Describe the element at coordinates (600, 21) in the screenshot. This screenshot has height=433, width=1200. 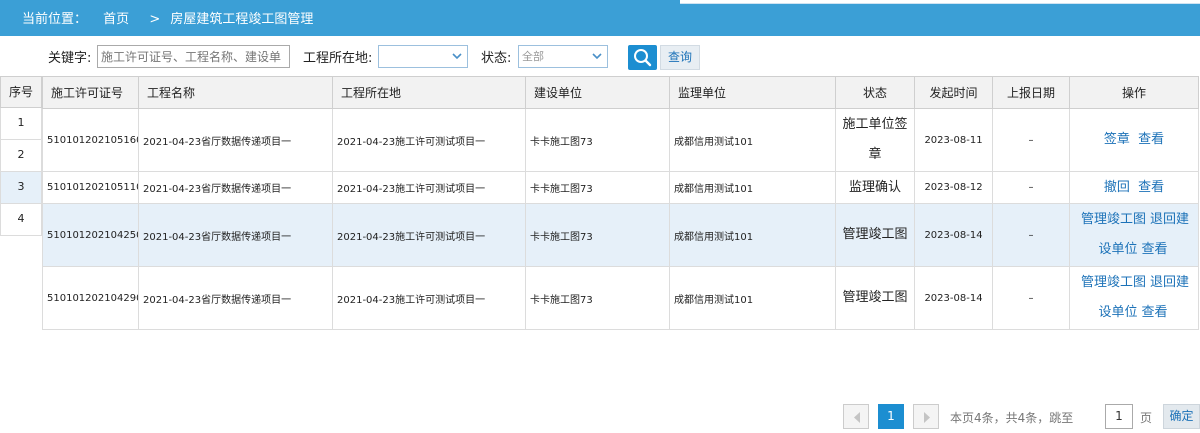
I see `breadcrumb: 当前位置： 首页 > 房屋建筑工程竣工图管理` at that location.